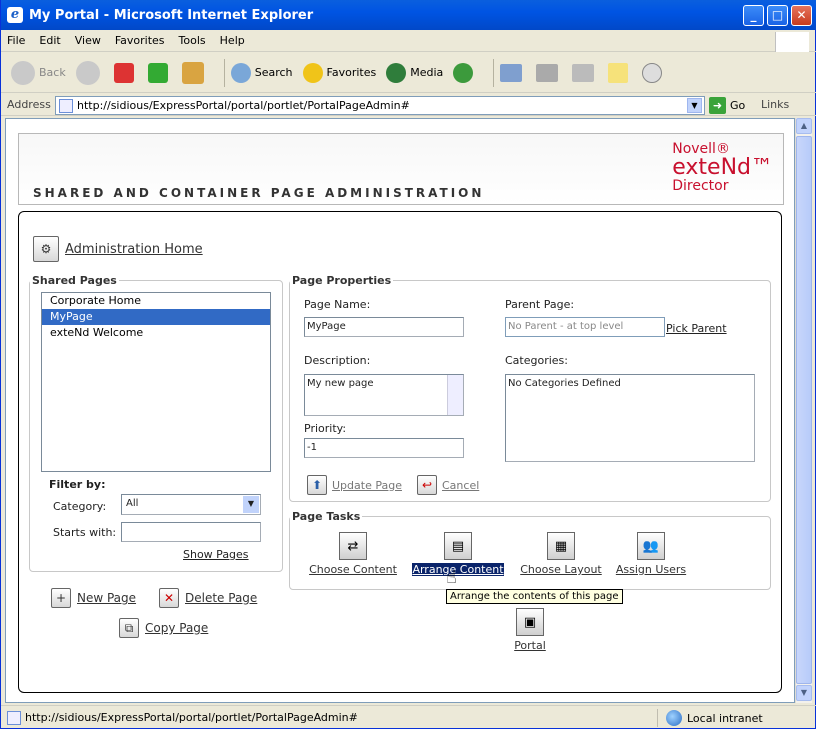  I want to click on links-button: Links, so click(775, 104).